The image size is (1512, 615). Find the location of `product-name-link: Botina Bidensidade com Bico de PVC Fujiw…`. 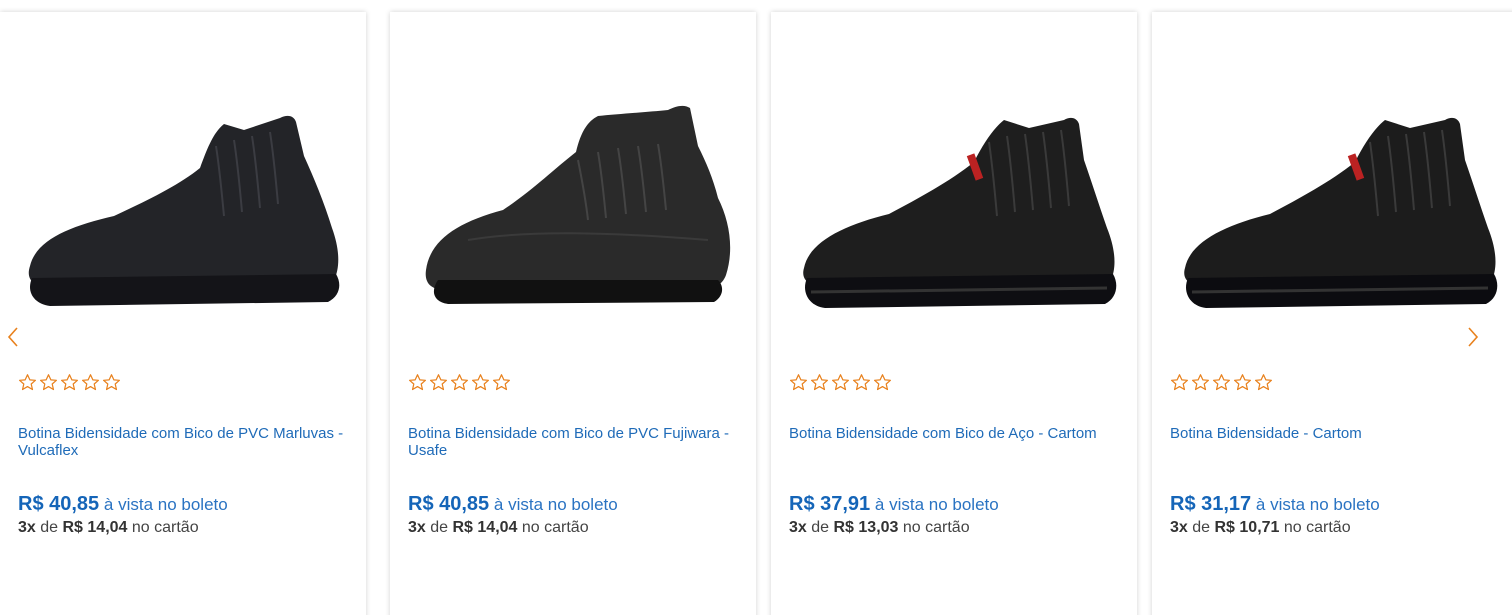

product-name-link: Botina Bidensidade com Bico de PVC Fujiw… is located at coordinates (578, 442).